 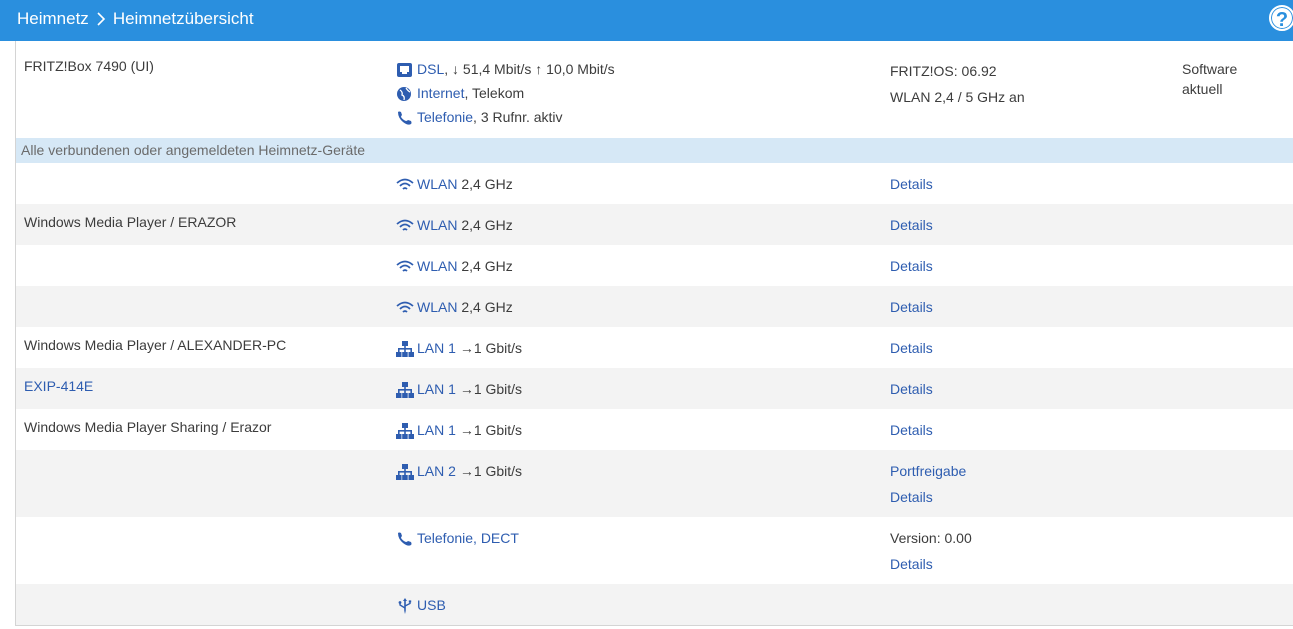 I want to click on globe-icon, so click(x=404, y=94).